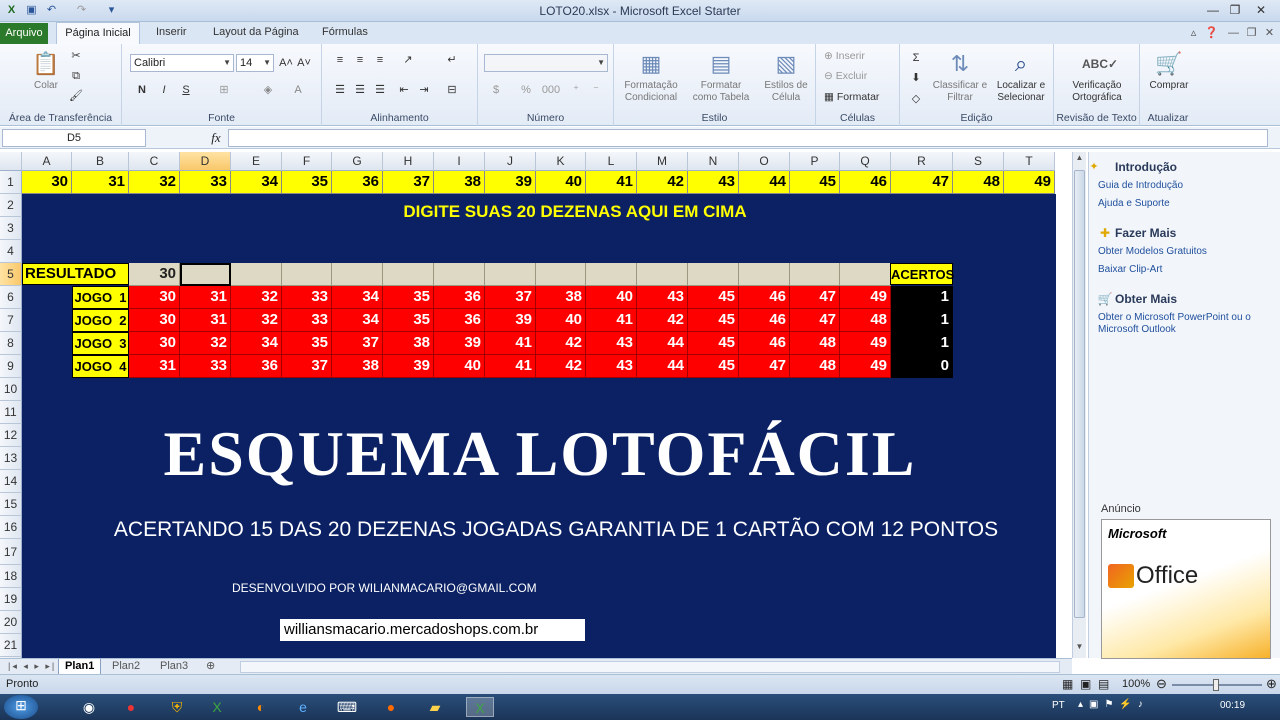 The image size is (1280, 720). What do you see at coordinates (298, 90) in the screenshot?
I see `font-color-icon: A` at bounding box center [298, 90].